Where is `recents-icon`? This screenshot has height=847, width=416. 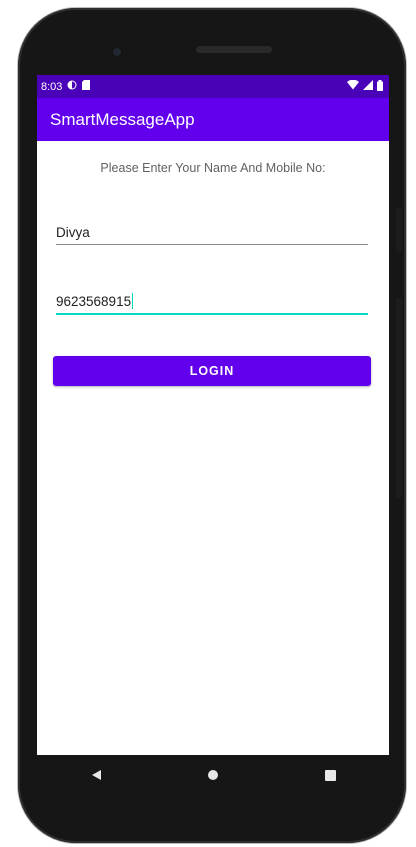 recents-icon is located at coordinates (330, 775).